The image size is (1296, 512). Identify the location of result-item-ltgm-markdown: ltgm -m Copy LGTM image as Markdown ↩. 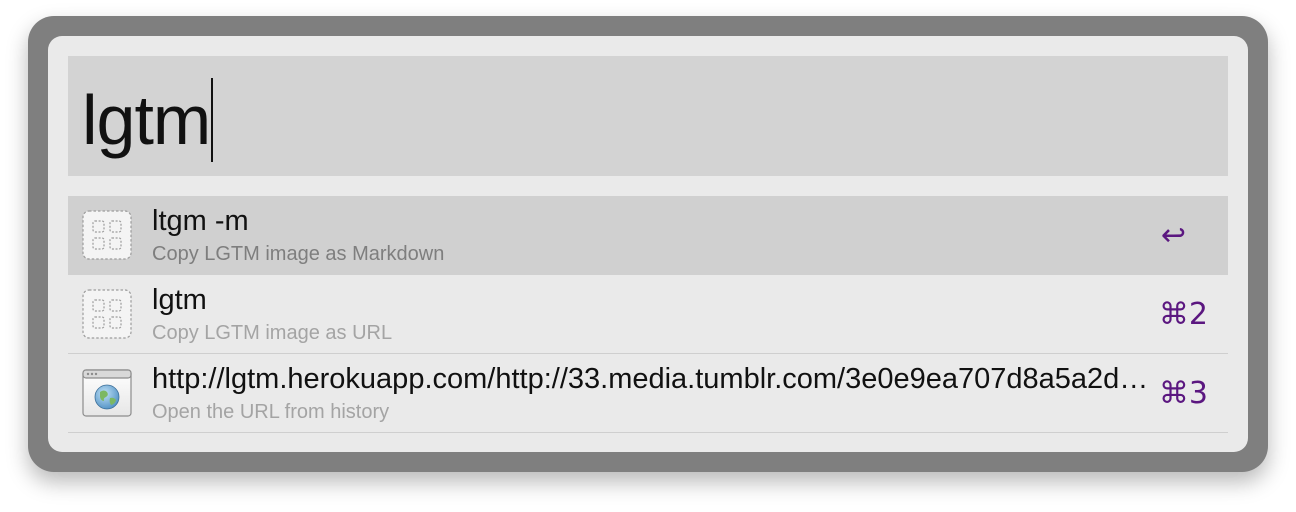
(648, 235).